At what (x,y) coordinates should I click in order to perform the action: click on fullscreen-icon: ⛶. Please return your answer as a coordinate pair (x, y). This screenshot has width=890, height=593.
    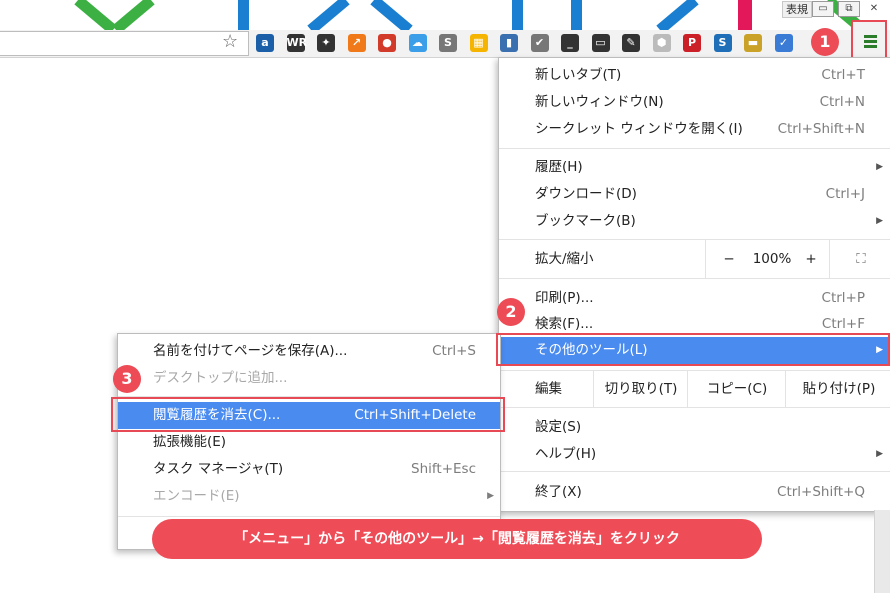
    Looking at the image, I should click on (859, 259).